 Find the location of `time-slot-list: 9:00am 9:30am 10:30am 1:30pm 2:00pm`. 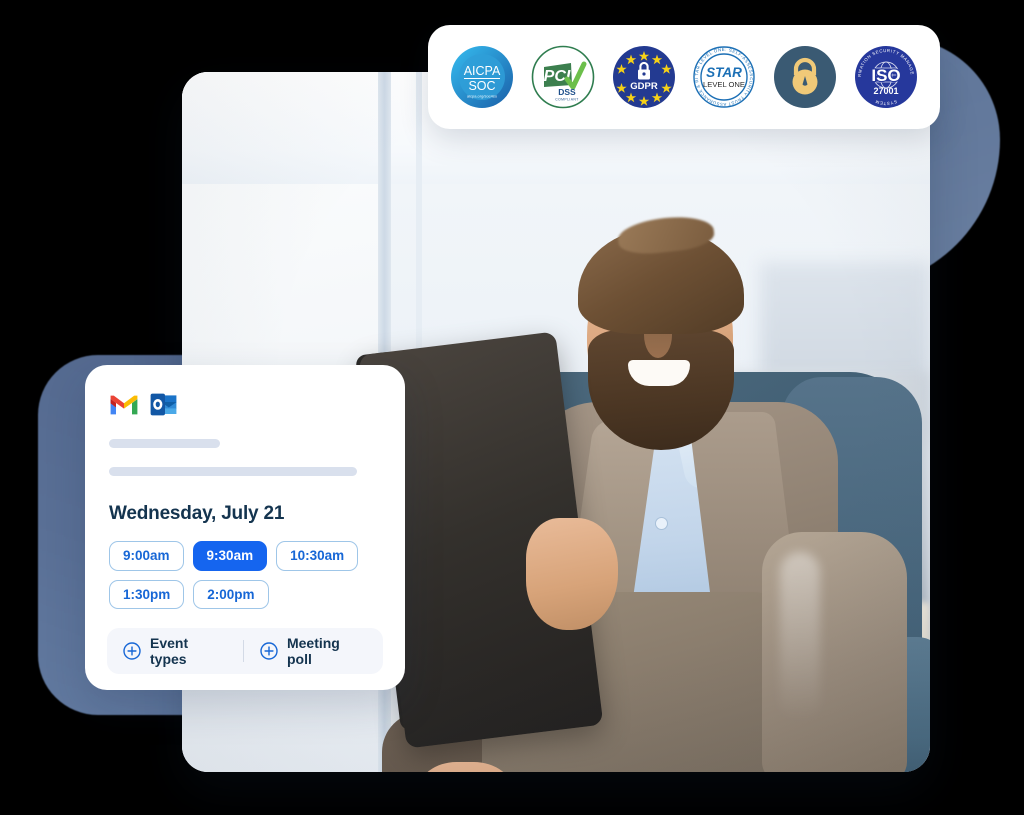

time-slot-list: 9:00am 9:30am 10:30am 1:30pm 2:00pm is located at coordinates (245, 575).